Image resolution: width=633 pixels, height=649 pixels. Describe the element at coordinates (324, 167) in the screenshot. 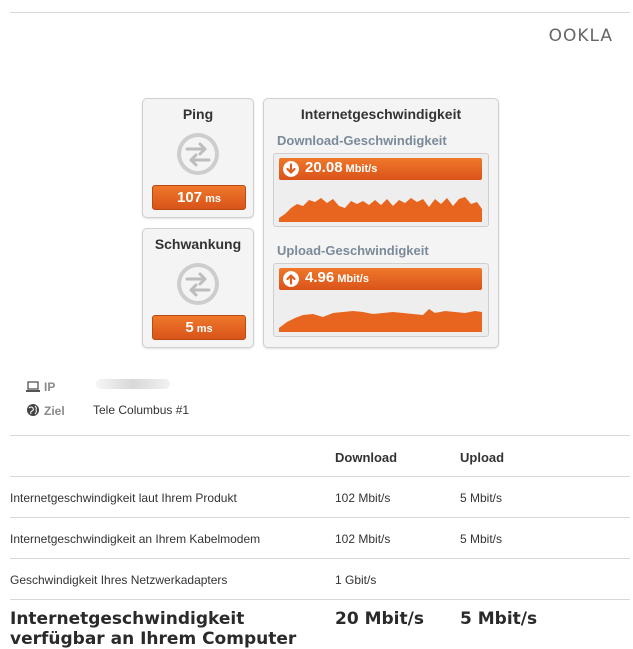

I see `download-value: 20.08` at that location.